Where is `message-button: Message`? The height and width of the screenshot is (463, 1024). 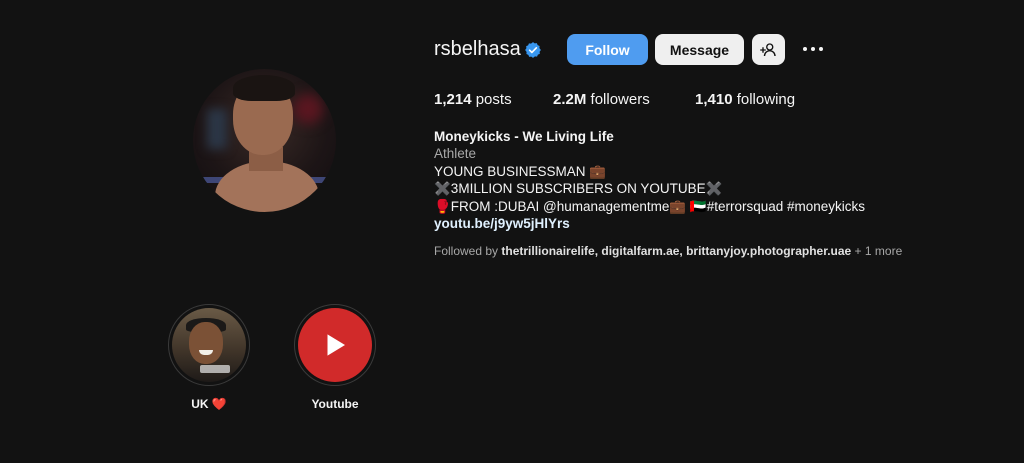
message-button: Message is located at coordinates (699, 49).